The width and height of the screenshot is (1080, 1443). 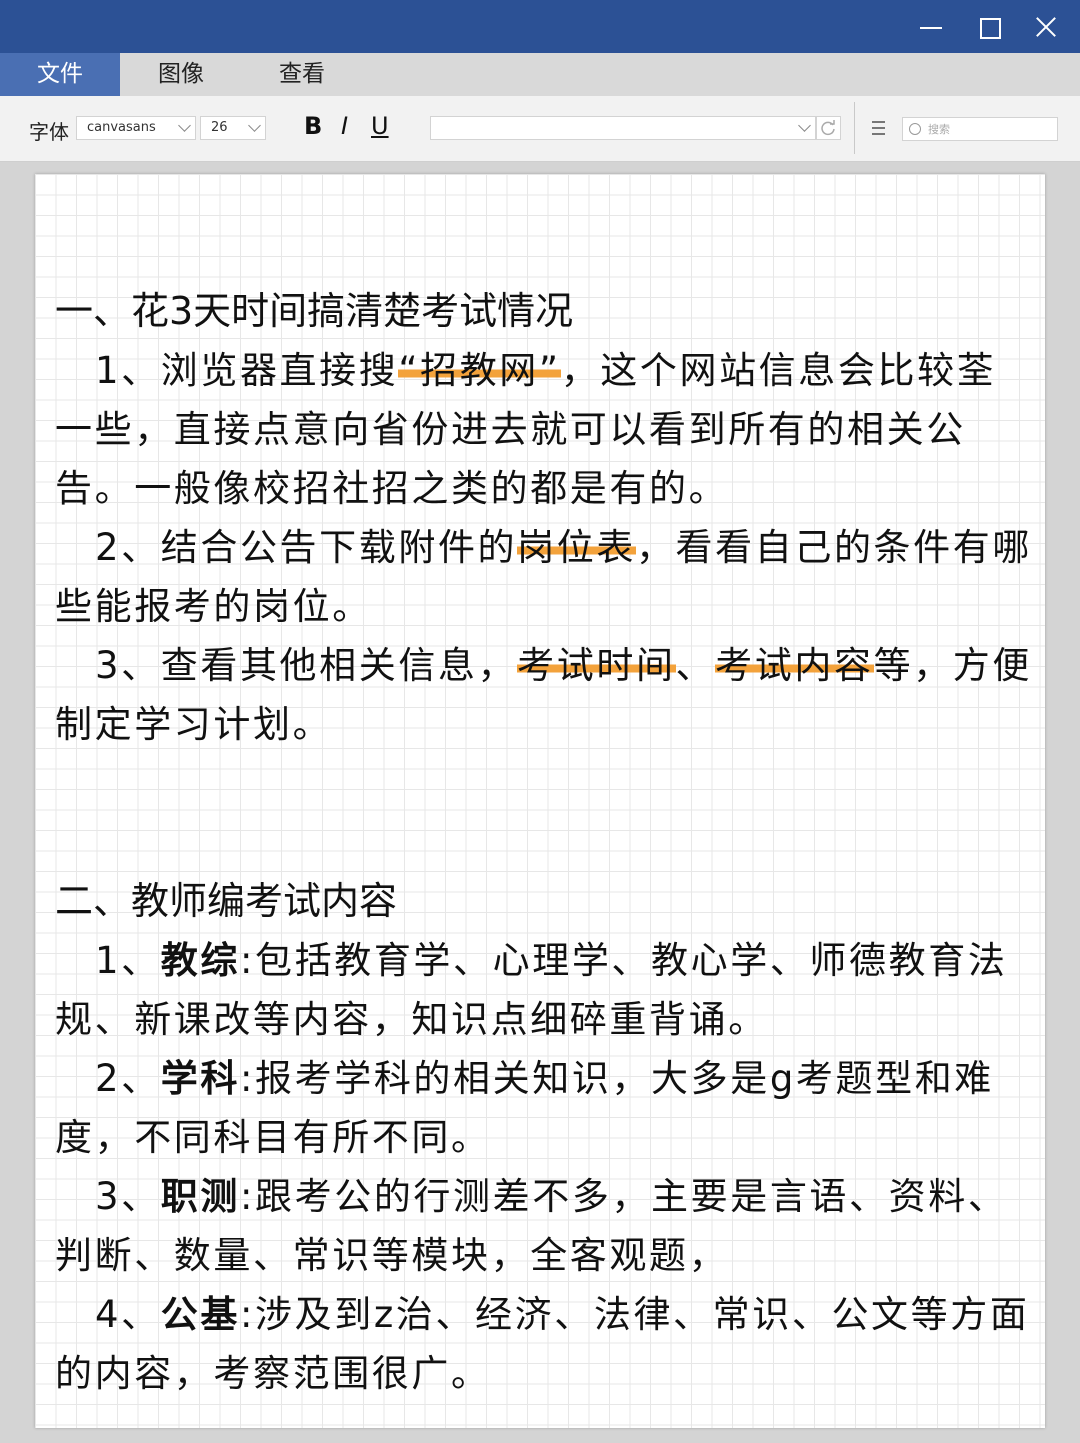 What do you see at coordinates (545, 577) in the screenshot?
I see `section-1-item-2: 2、结合公告下载附件的岗位表，看看自己的条件有哪些能报考的岗位。` at bounding box center [545, 577].